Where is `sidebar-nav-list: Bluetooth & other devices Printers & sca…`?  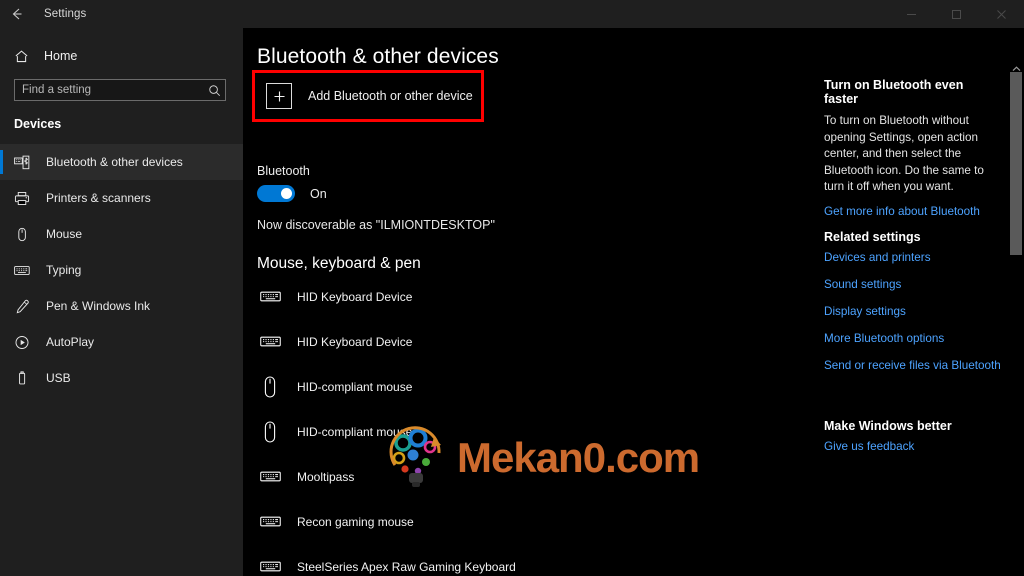 sidebar-nav-list: Bluetooth & other devices Printers & sca… is located at coordinates (121, 270).